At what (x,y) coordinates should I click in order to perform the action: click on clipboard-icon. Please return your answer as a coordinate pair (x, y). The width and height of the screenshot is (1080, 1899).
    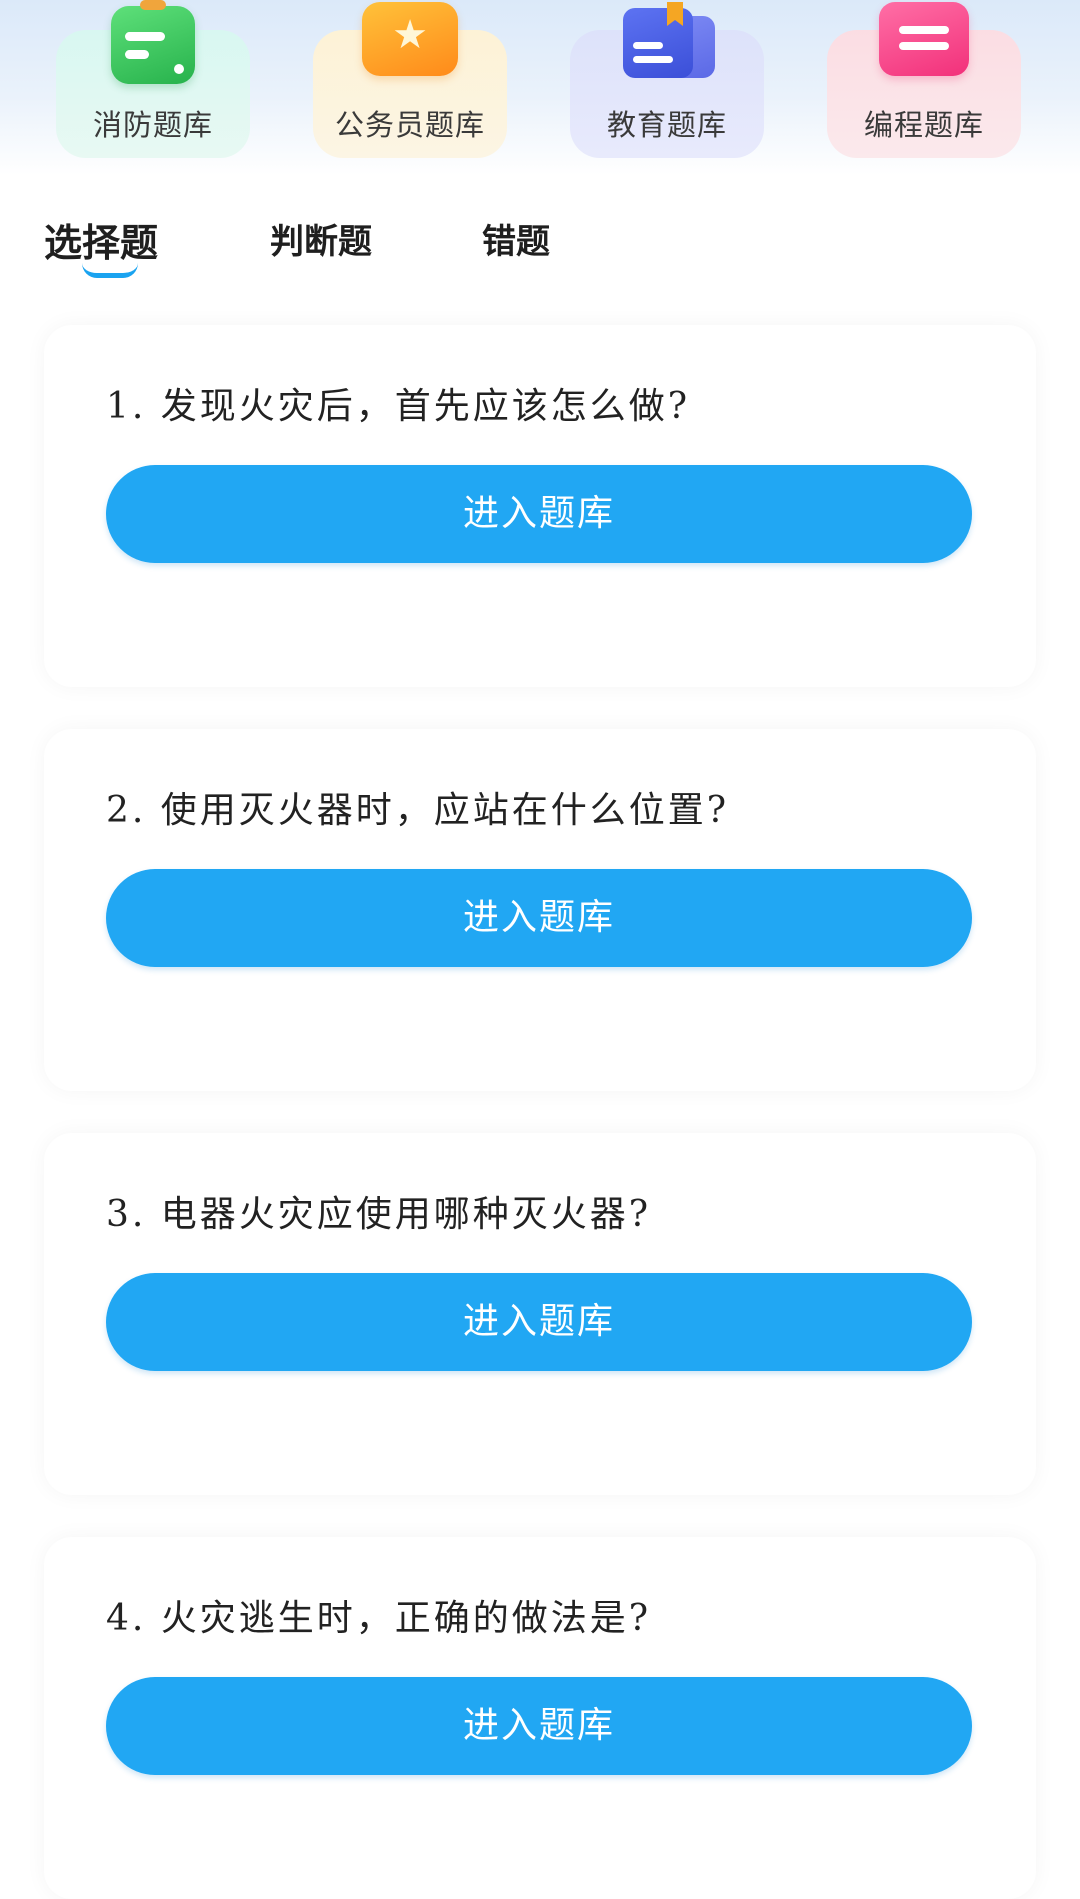
    Looking at the image, I should click on (153, 42).